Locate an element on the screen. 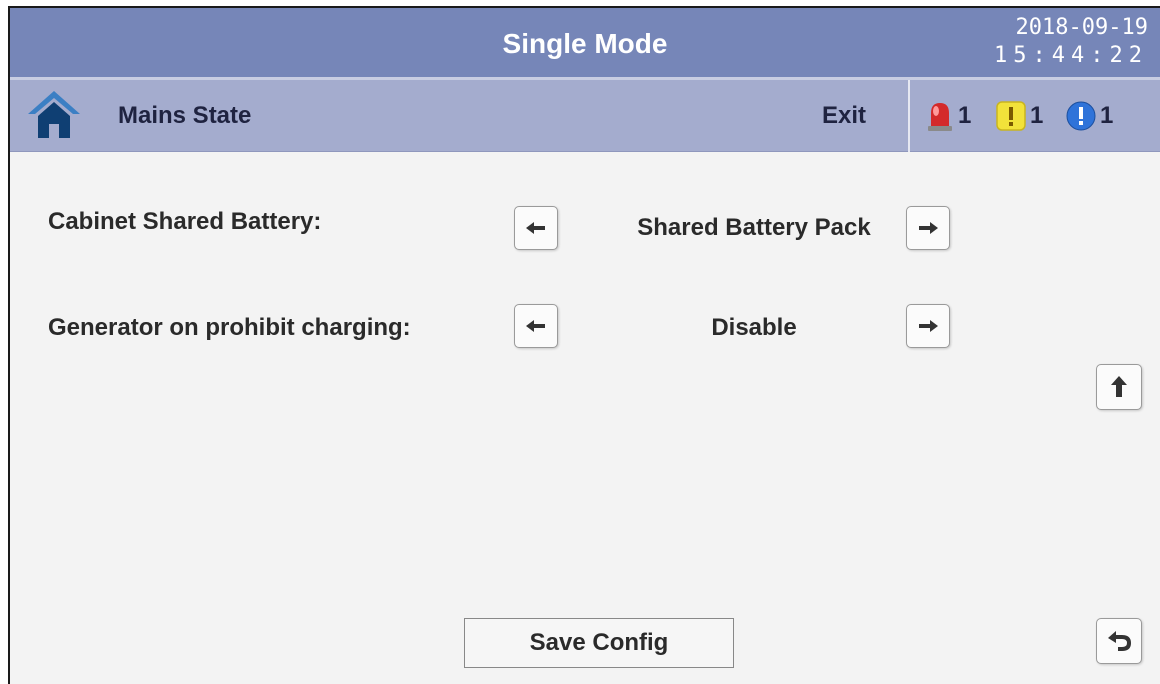  date-display: 2018-09-19 is located at coordinates (1081, 27).